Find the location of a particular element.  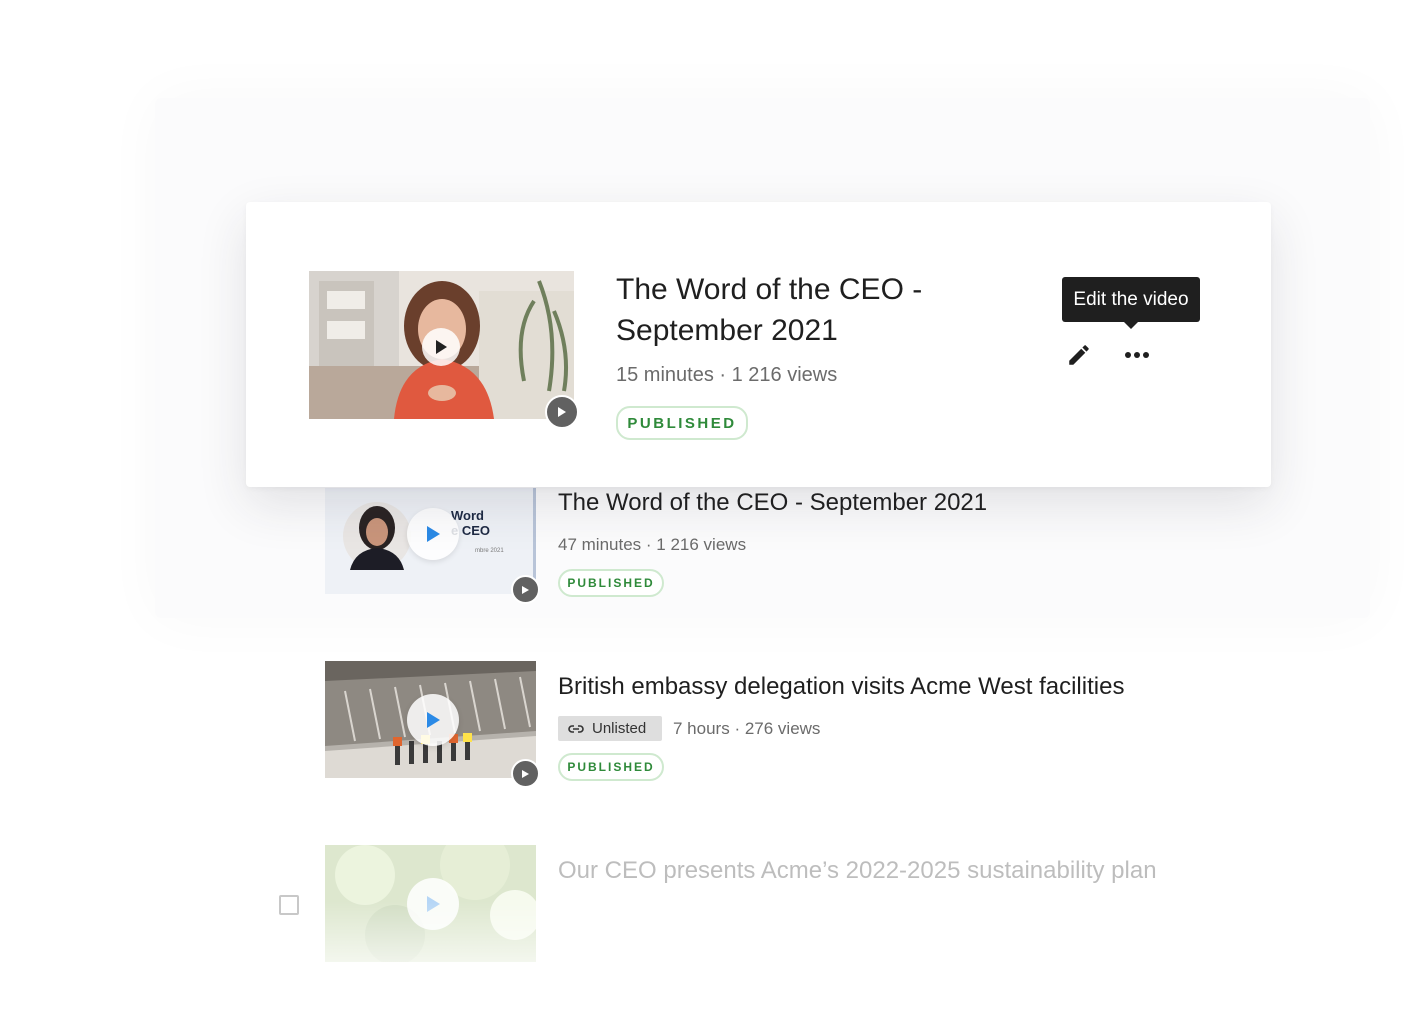

featured-thumbnail is located at coordinates (444, 350).